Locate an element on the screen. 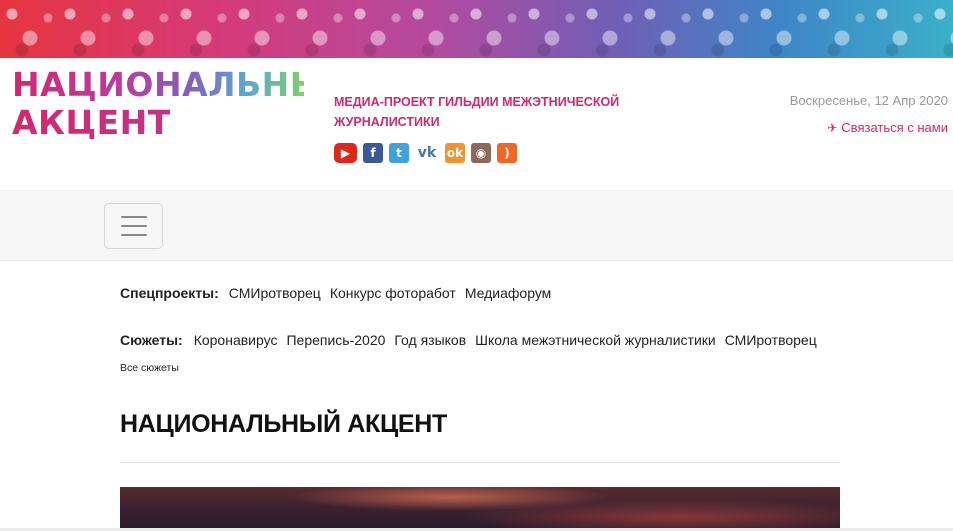  vk-icon: vk is located at coordinates (427, 153).